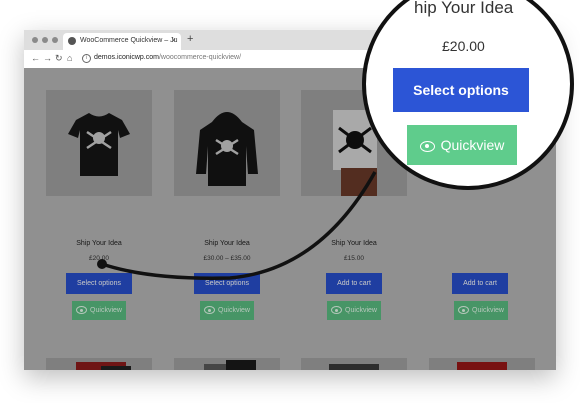 This screenshot has height=403, width=580. I want to click on globe-icon, so click(72, 41).